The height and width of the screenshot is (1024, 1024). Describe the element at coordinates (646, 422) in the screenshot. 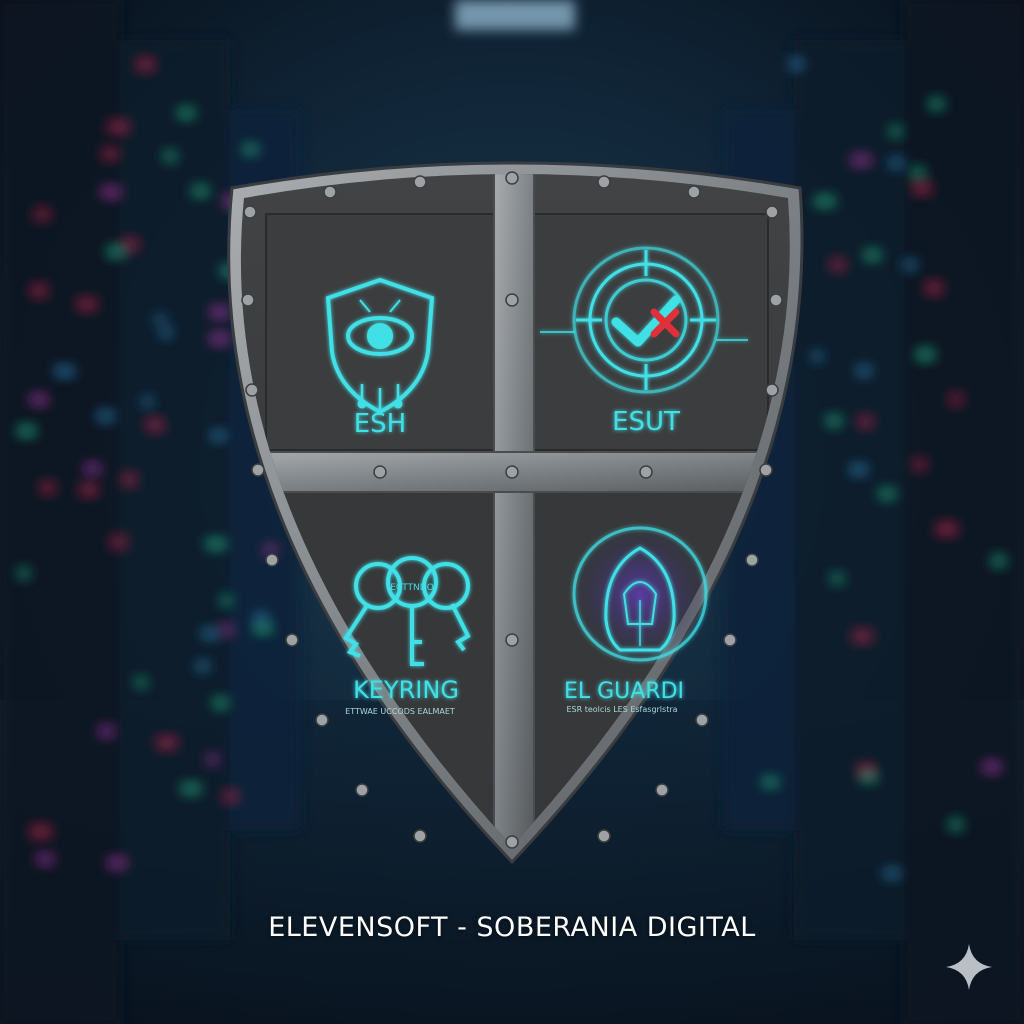

I see `esut-label: ESUT` at that location.